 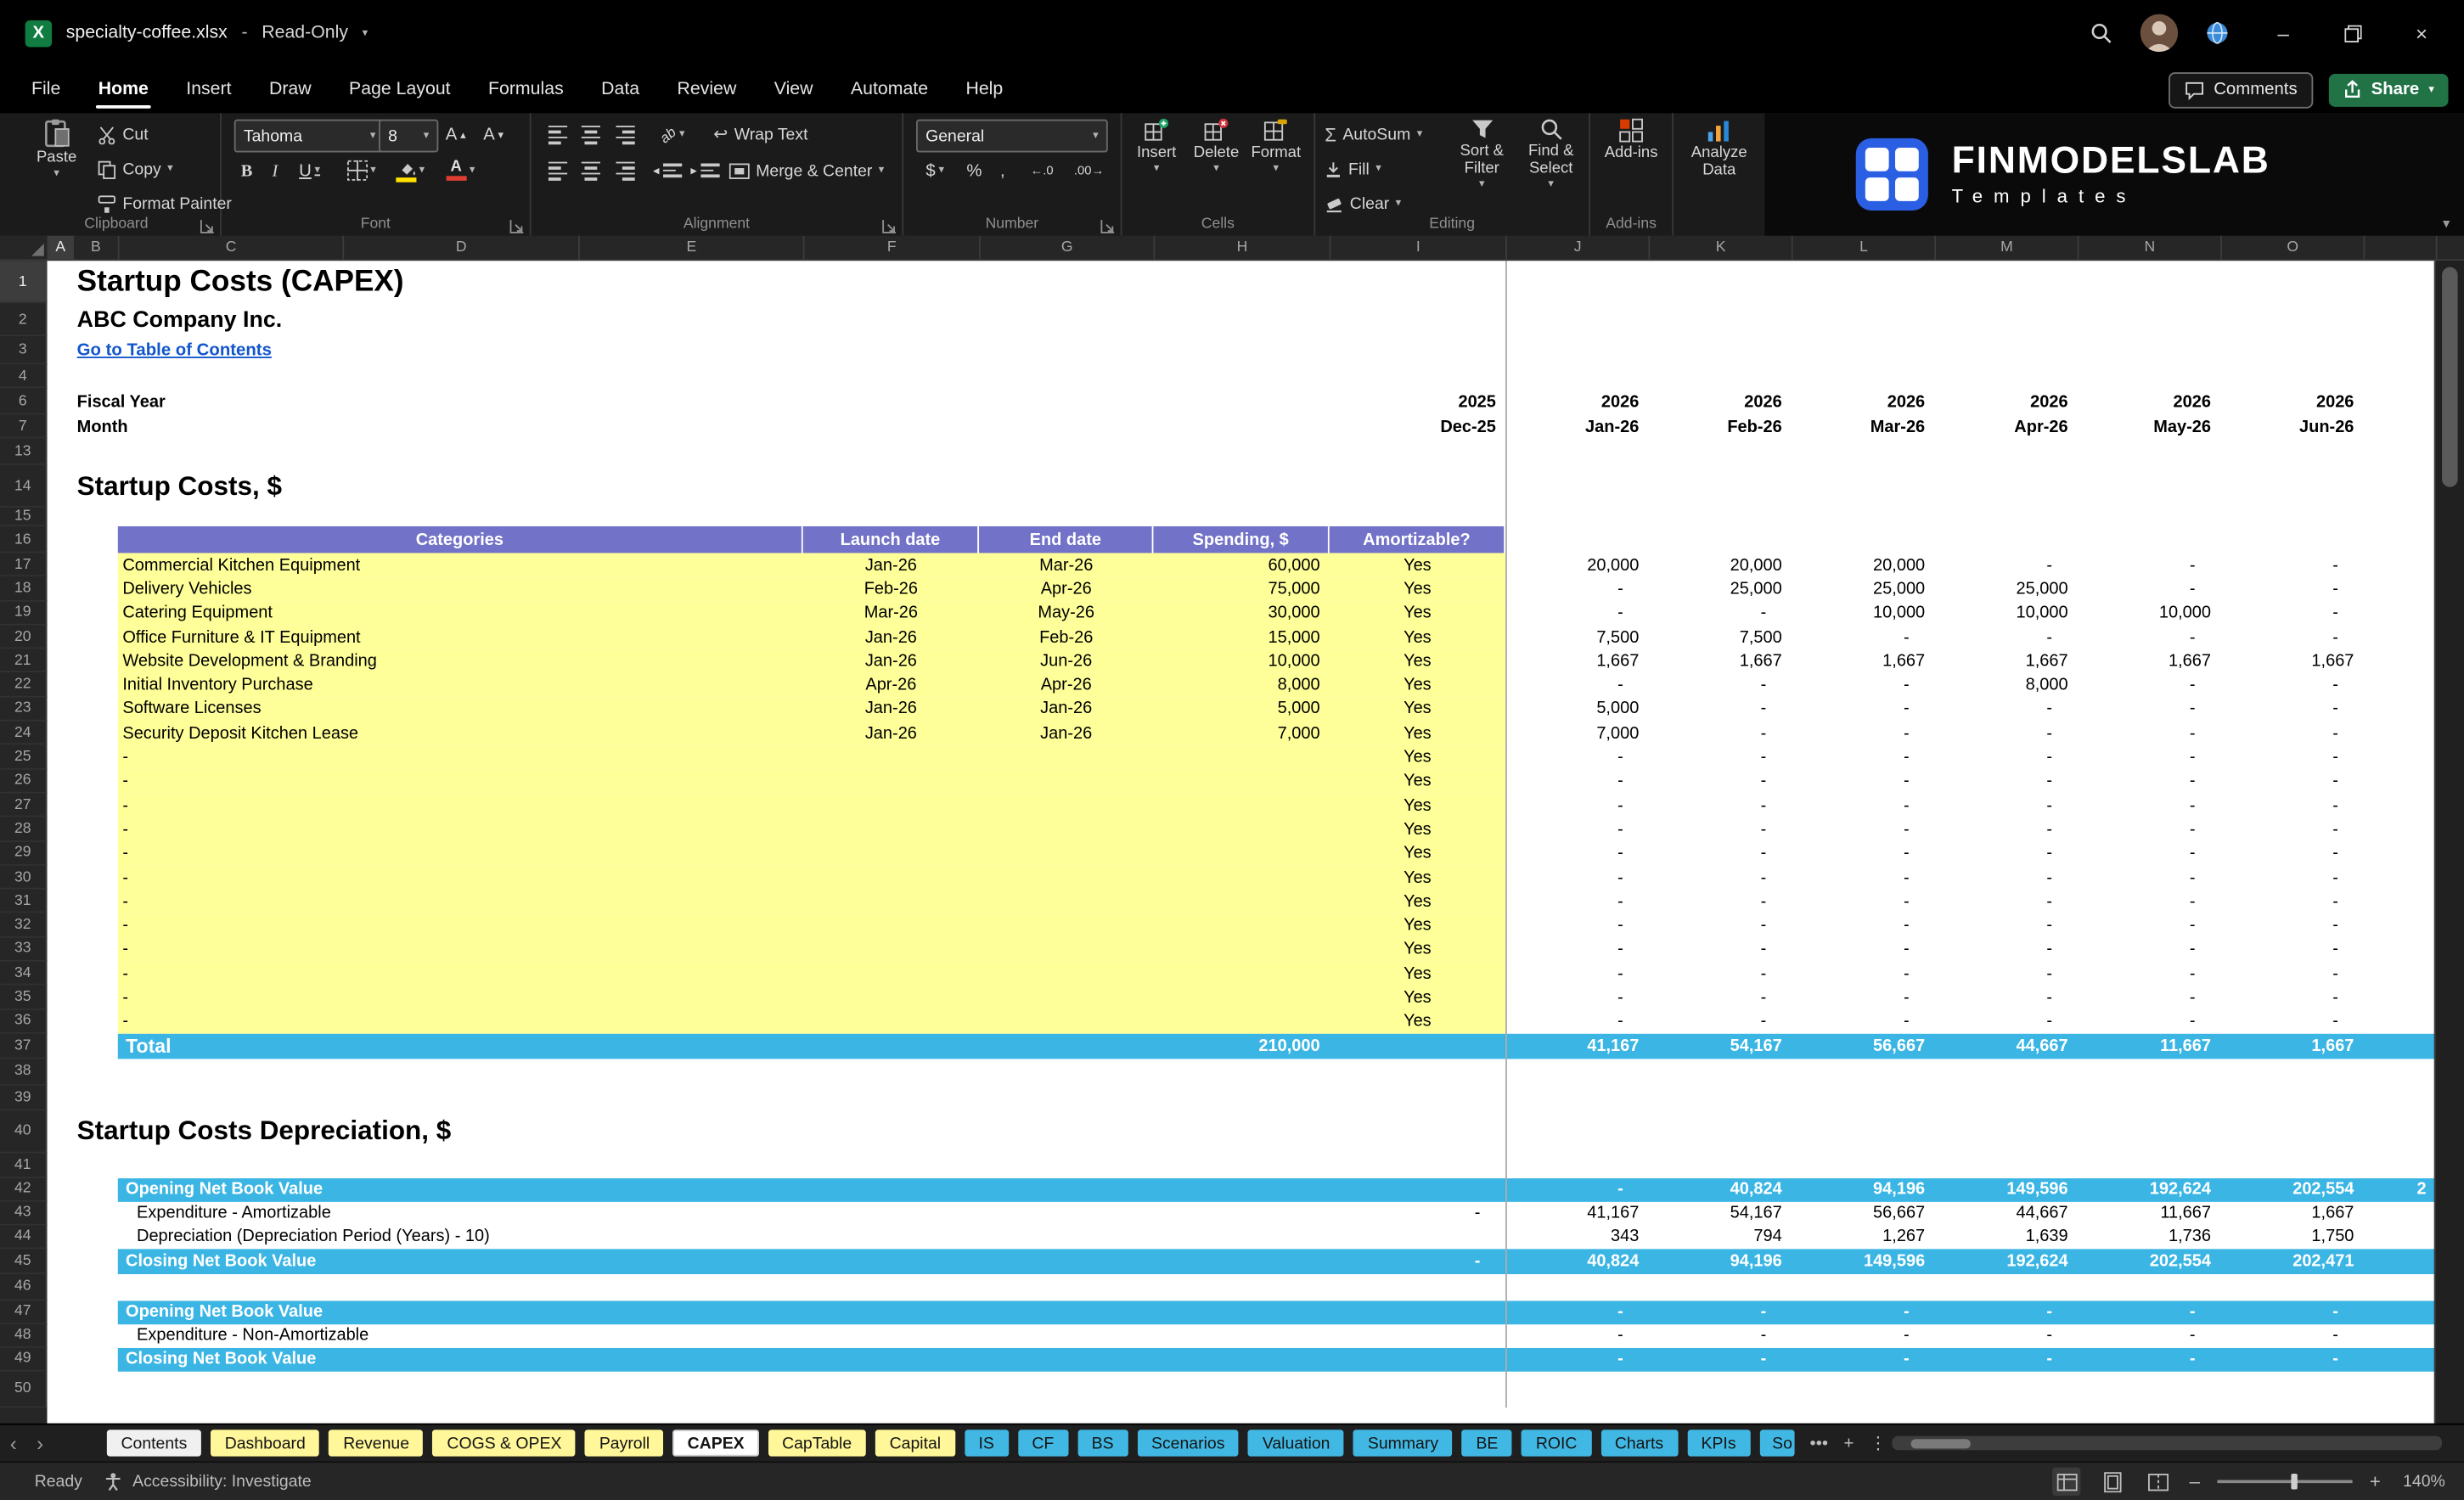 I want to click on cell-N23: -, so click(x=2149, y=709).